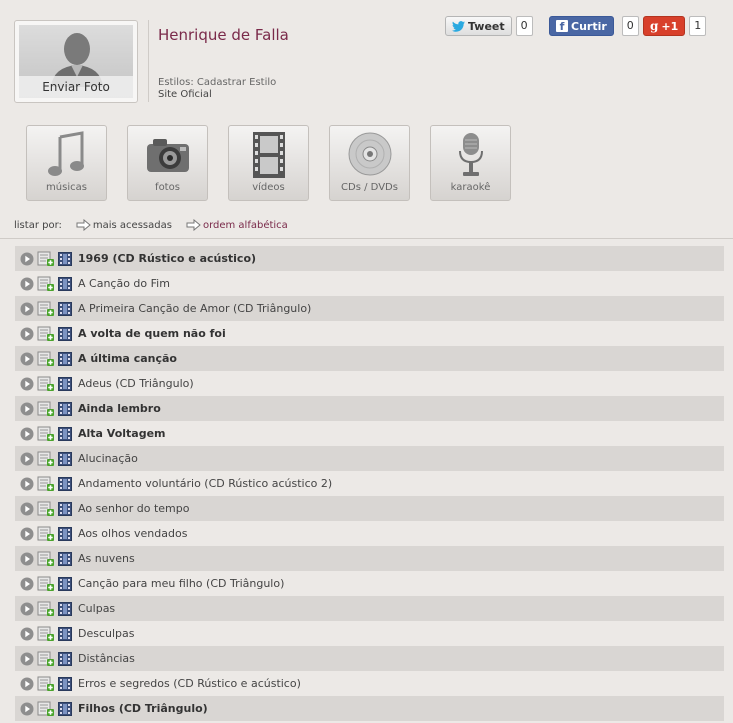 This screenshot has width=733, height=723. I want to click on song-title: Filhos (CD Triângulo), so click(143, 708).